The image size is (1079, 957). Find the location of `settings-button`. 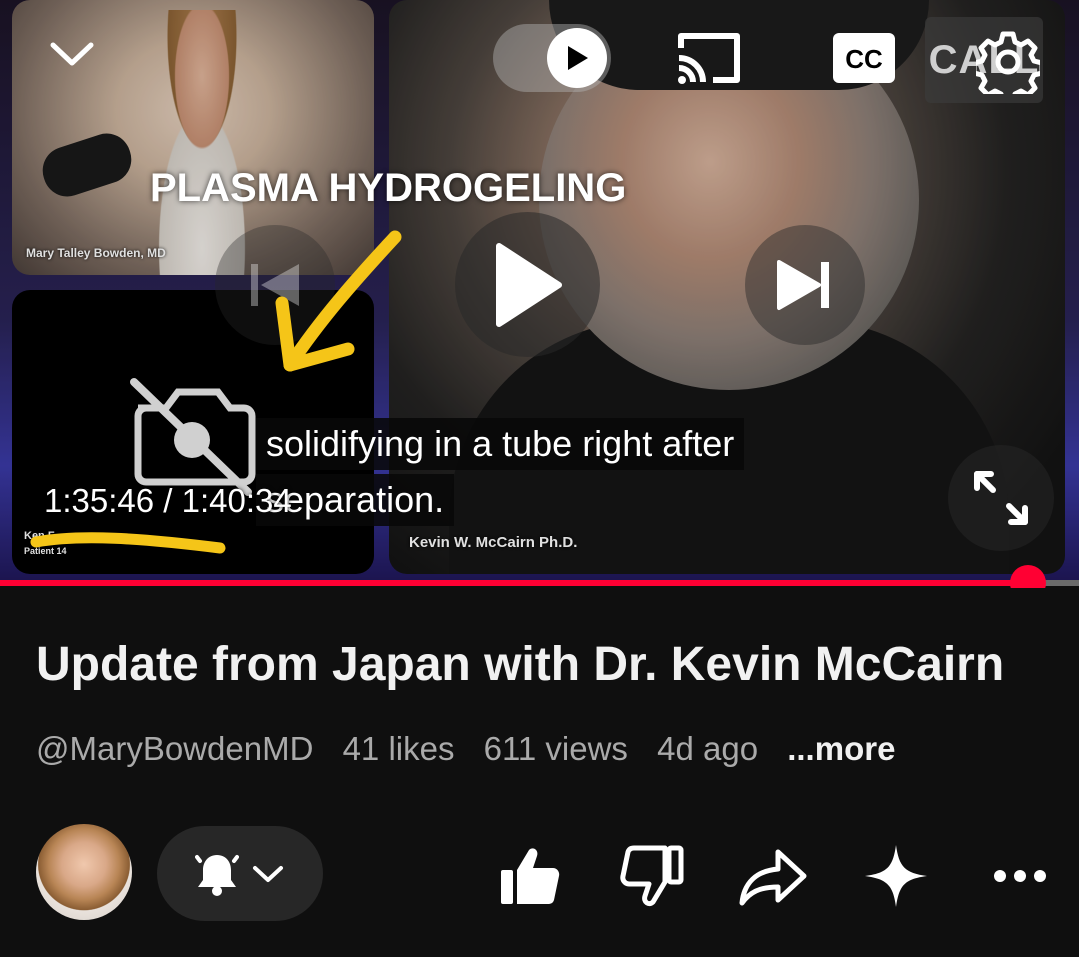

settings-button is located at coordinates (1008, 62).